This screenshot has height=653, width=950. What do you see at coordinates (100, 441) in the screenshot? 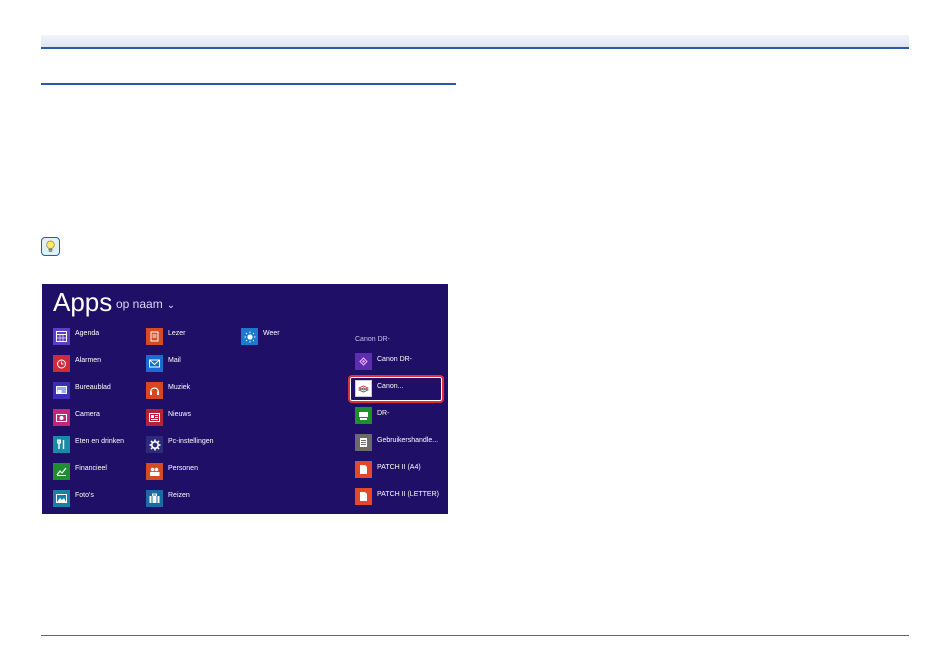
I see `app-label: Eten en drinken` at bounding box center [100, 441].